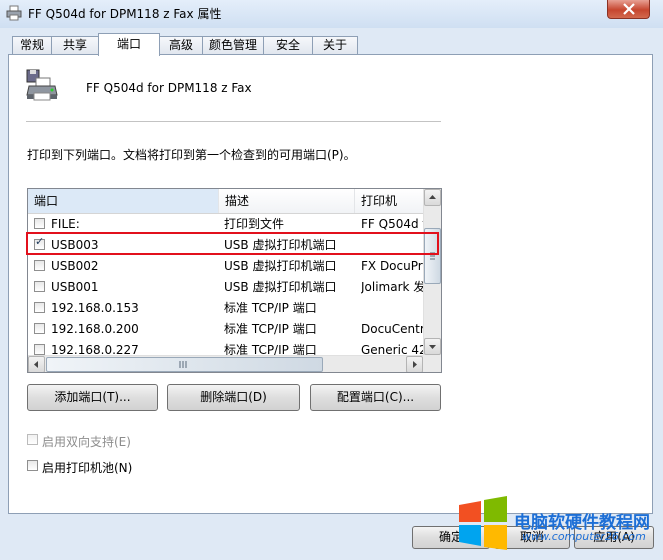 The height and width of the screenshot is (560, 663). Describe the element at coordinates (129, 44) in the screenshot. I see `tab-ports: 端口` at that location.